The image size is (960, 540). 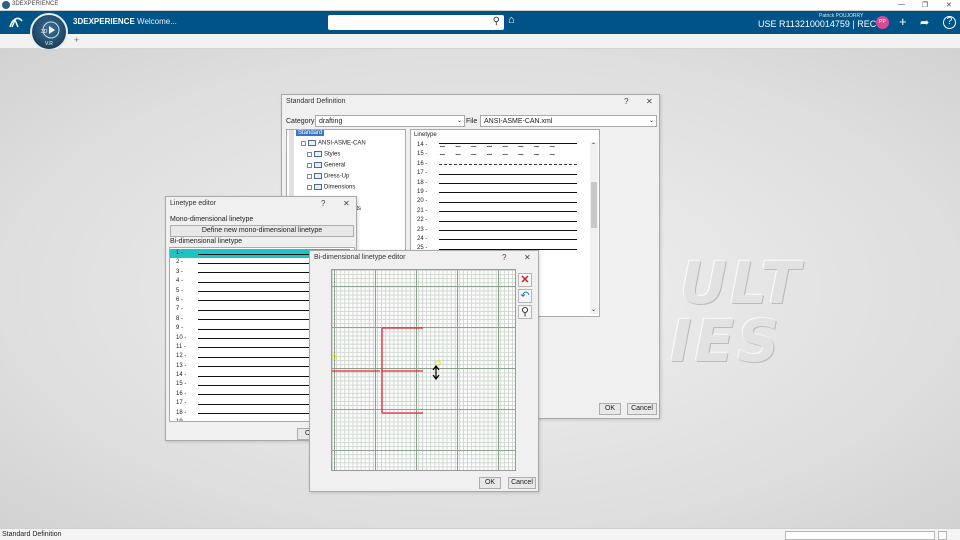 What do you see at coordinates (360, 257) in the screenshot?
I see `dialog-title: Bi-dimensional linetype editor` at bounding box center [360, 257].